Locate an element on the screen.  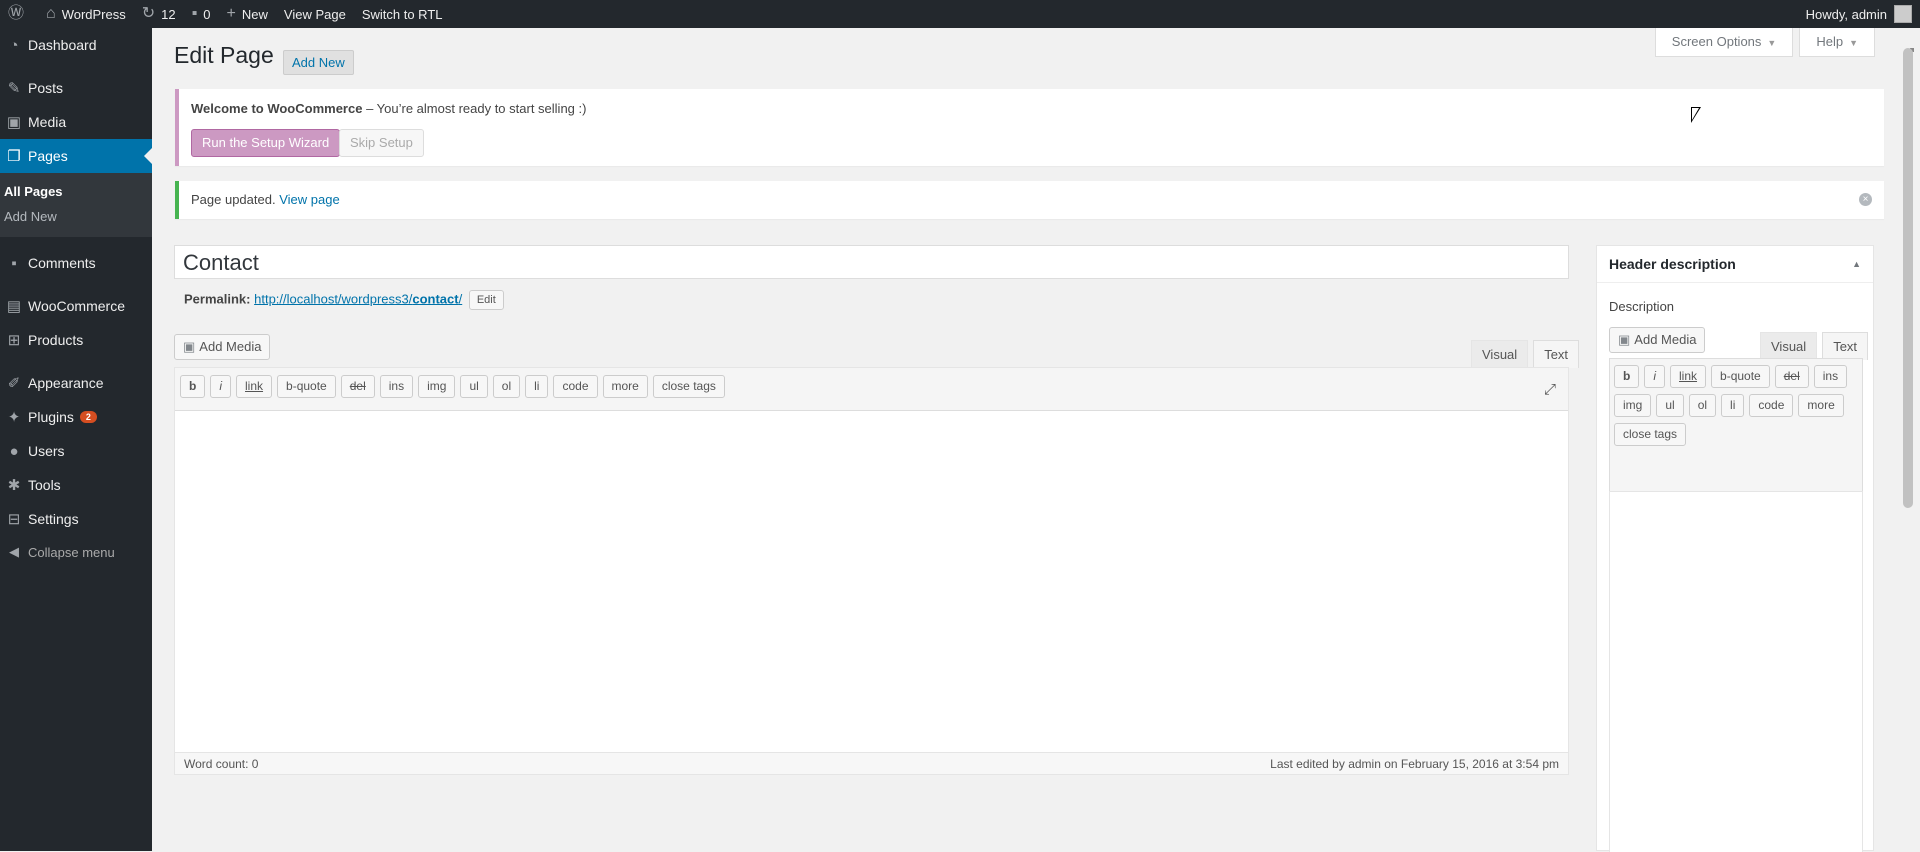
description-textarea is located at coordinates (1736, 671).